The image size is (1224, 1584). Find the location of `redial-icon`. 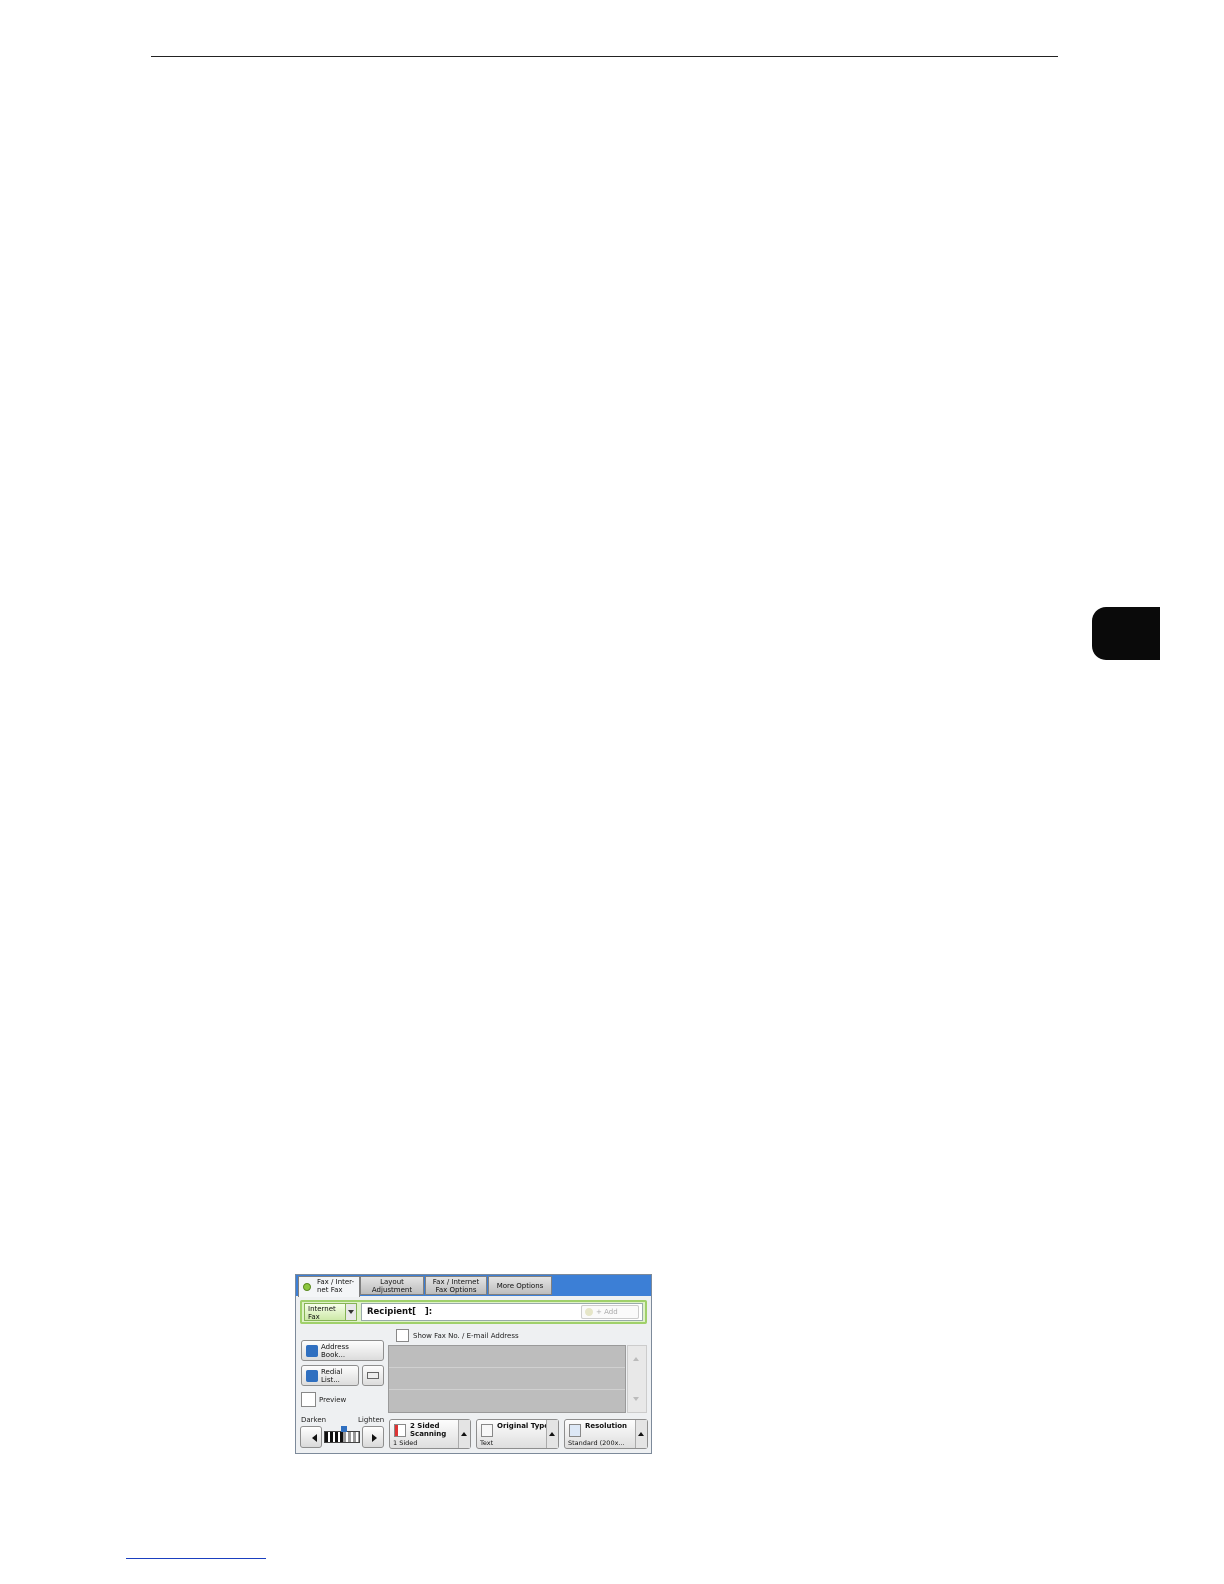

redial-icon is located at coordinates (312, 1376).